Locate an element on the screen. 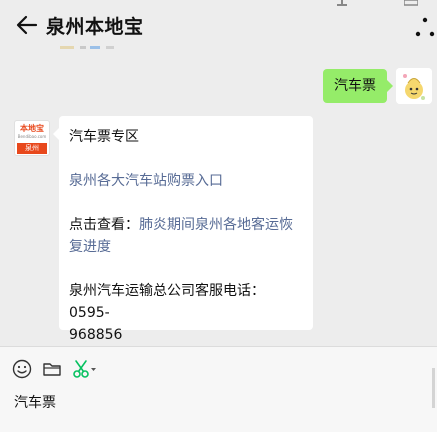 The height and width of the screenshot is (432, 437). official-account-avatar: 本地宝 Bendibao.com 泉州 is located at coordinates (32, 138).